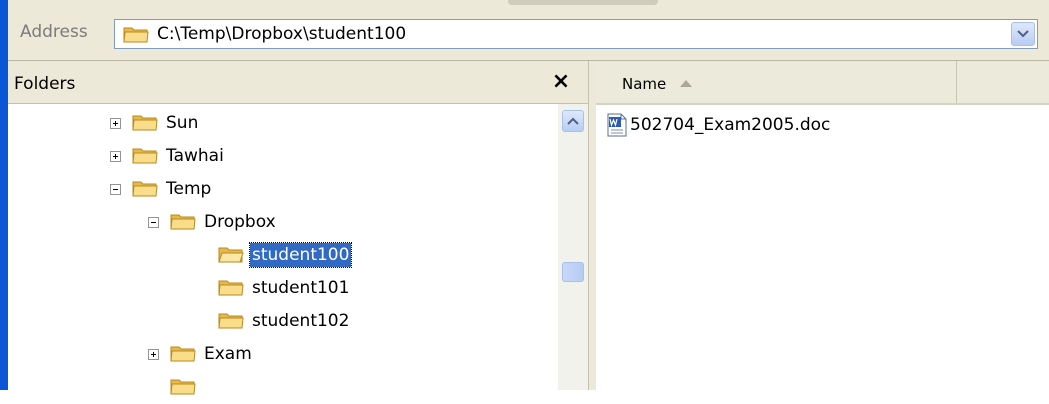  Describe the element at coordinates (4, 195) in the screenshot. I see `window-left-border` at that location.